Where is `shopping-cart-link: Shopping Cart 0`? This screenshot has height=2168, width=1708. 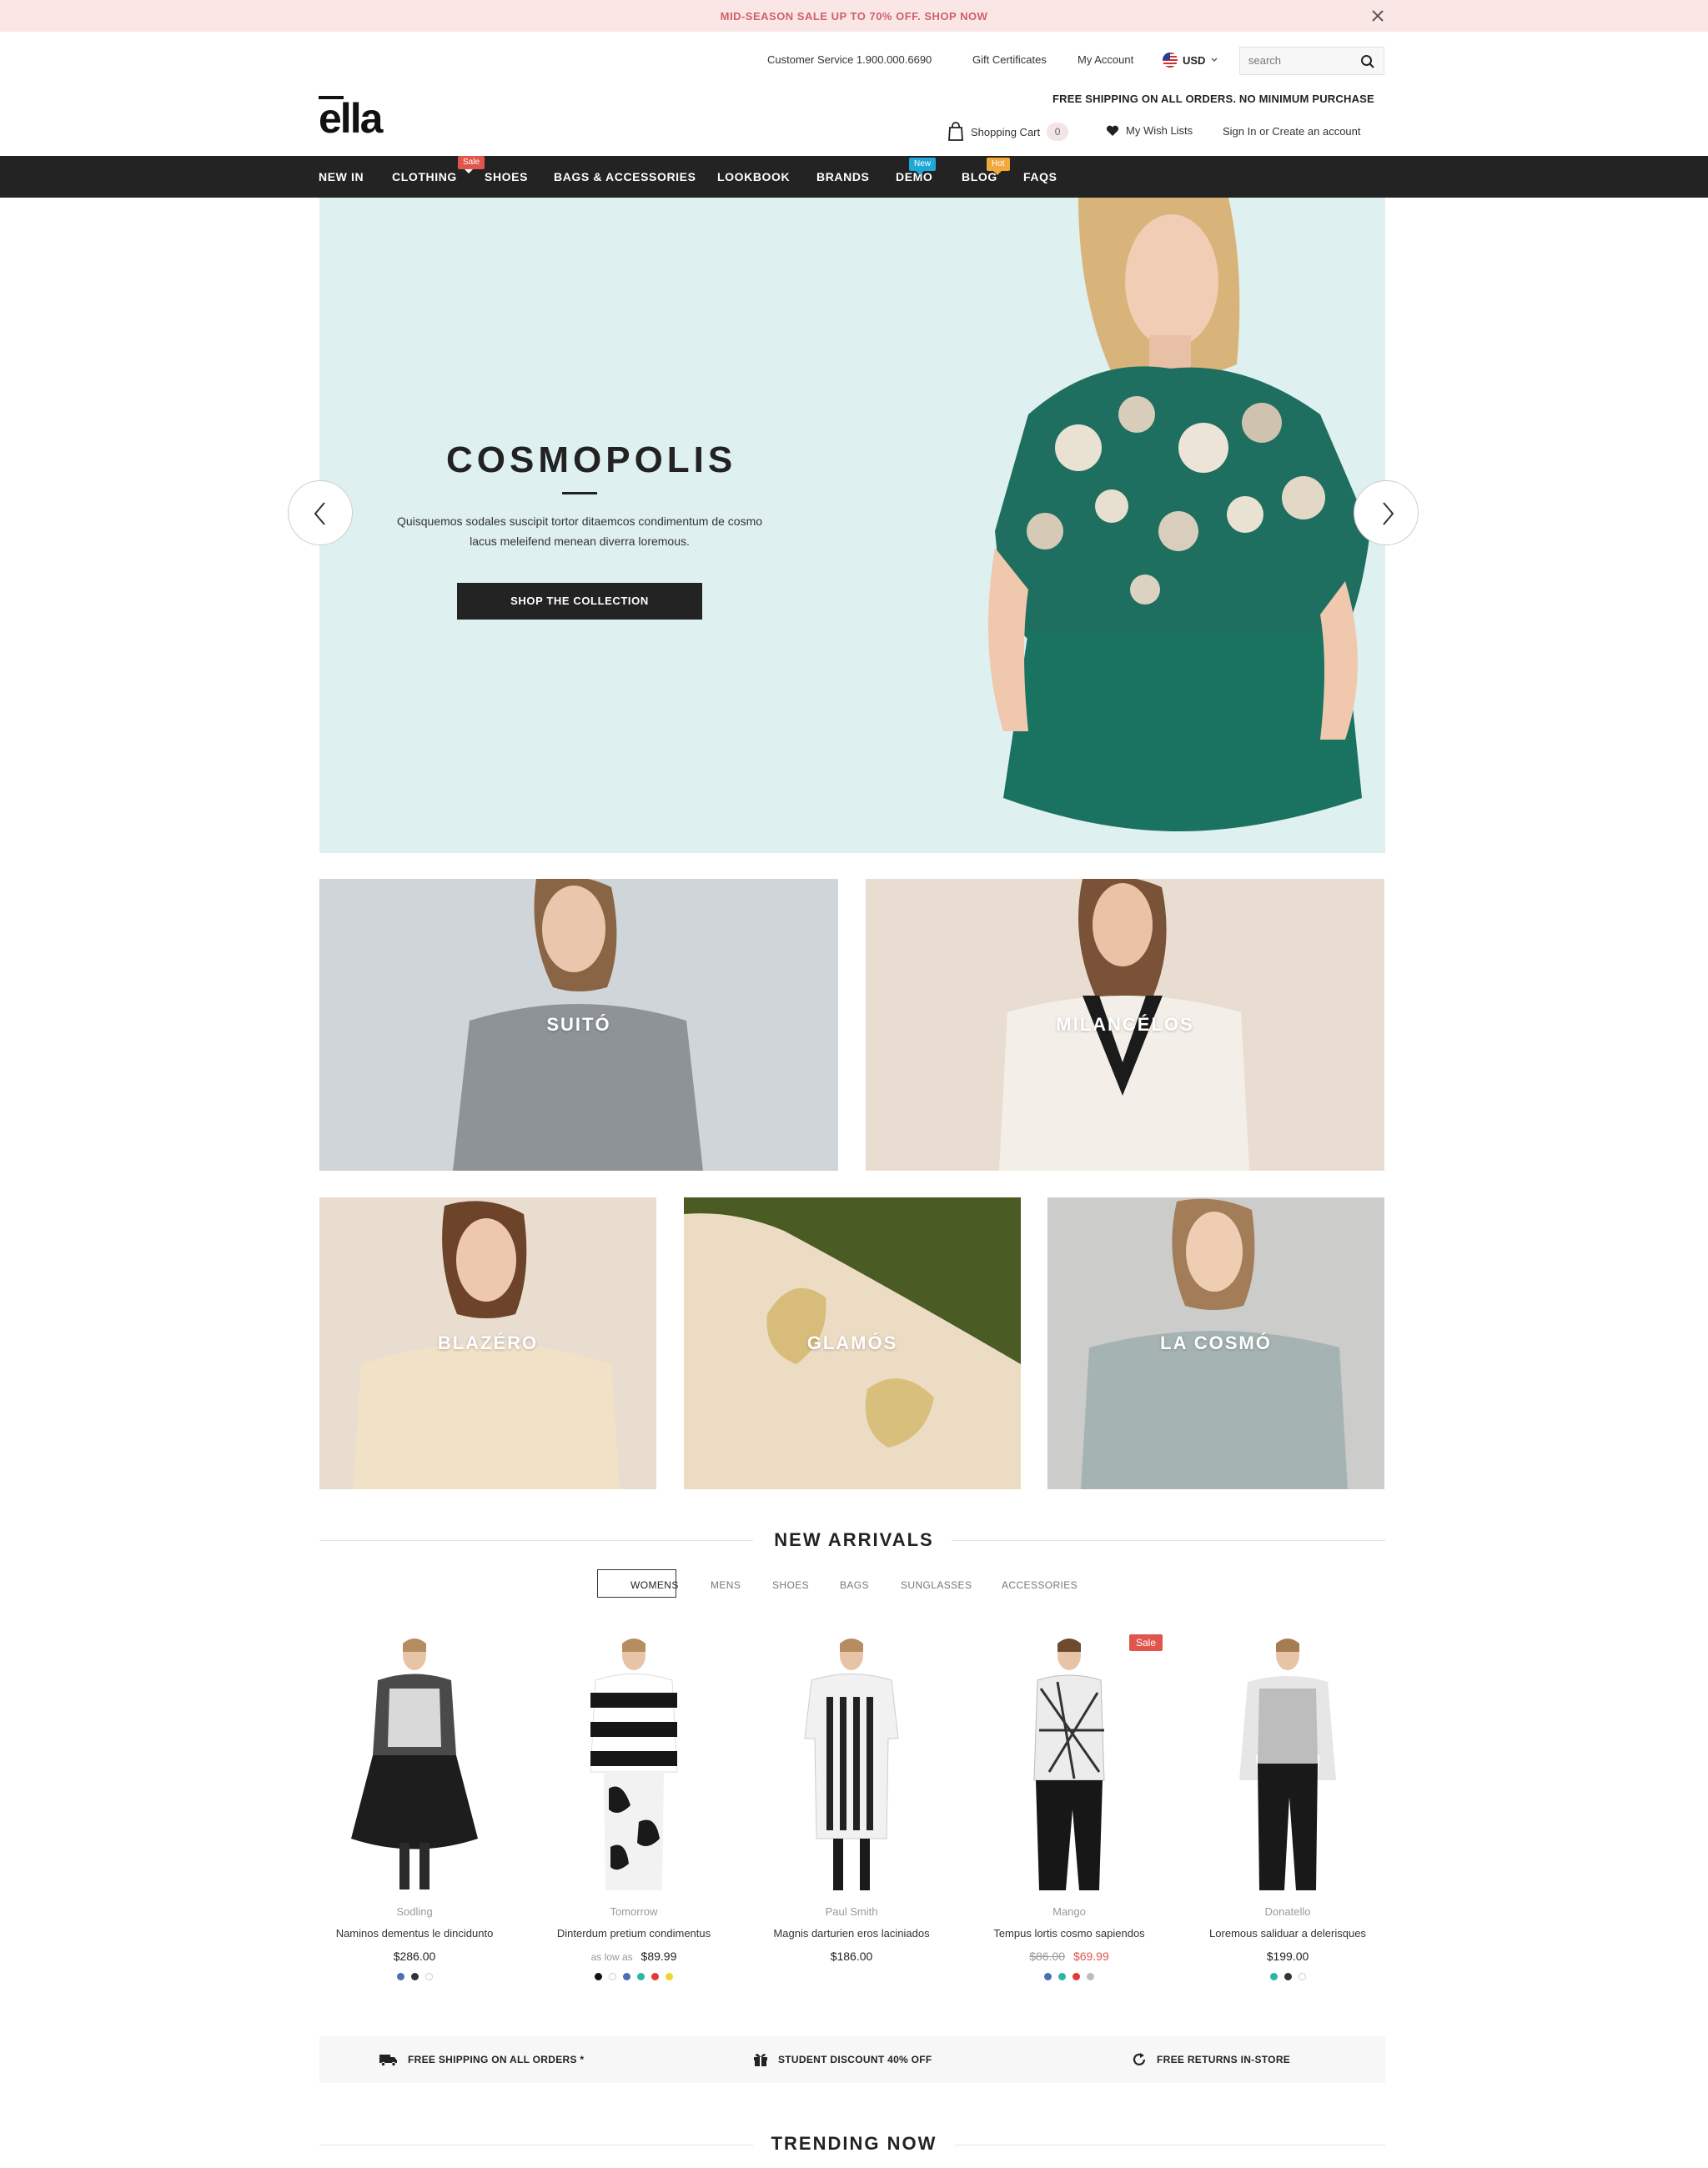
shopping-cart-link: Shopping Cart 0 is located at coordinates (1008, 132).